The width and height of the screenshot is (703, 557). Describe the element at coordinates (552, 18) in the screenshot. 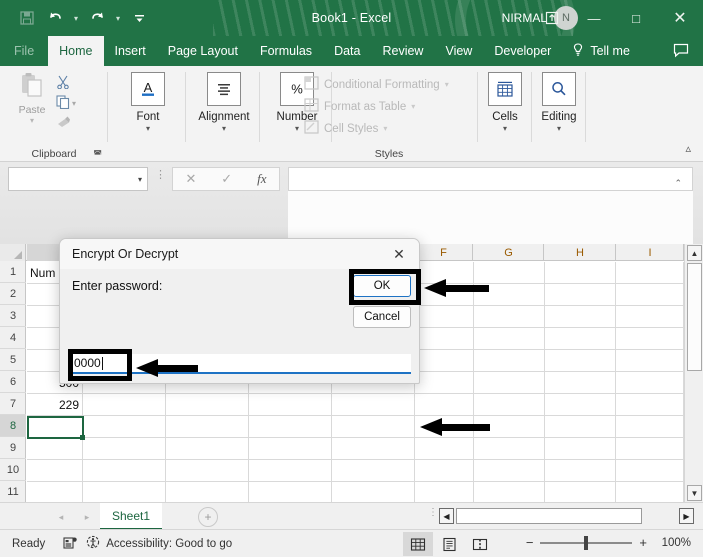

I see `ribbon-display-options-icon` at that location.